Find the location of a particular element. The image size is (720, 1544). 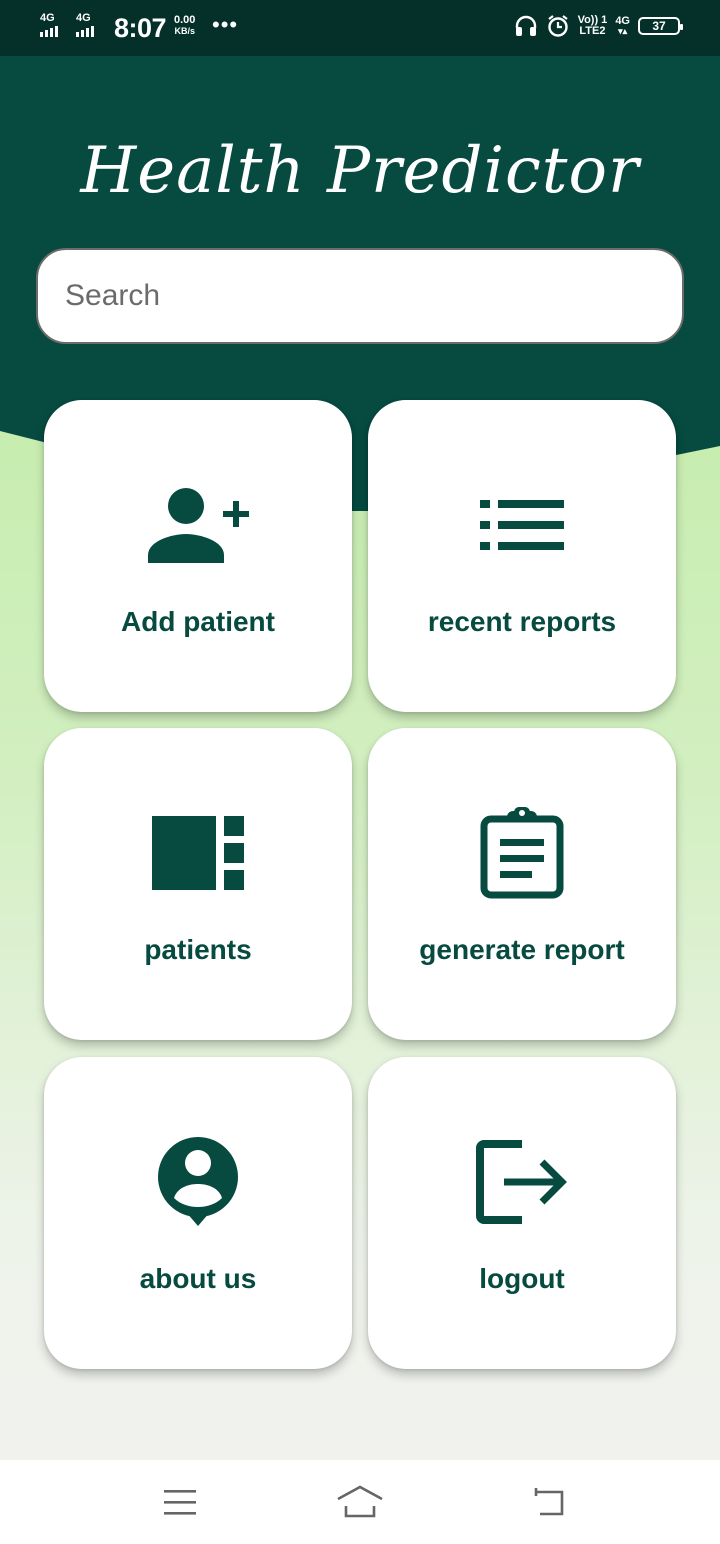

view-sidebar-icon is located at coordinates (198, 853).